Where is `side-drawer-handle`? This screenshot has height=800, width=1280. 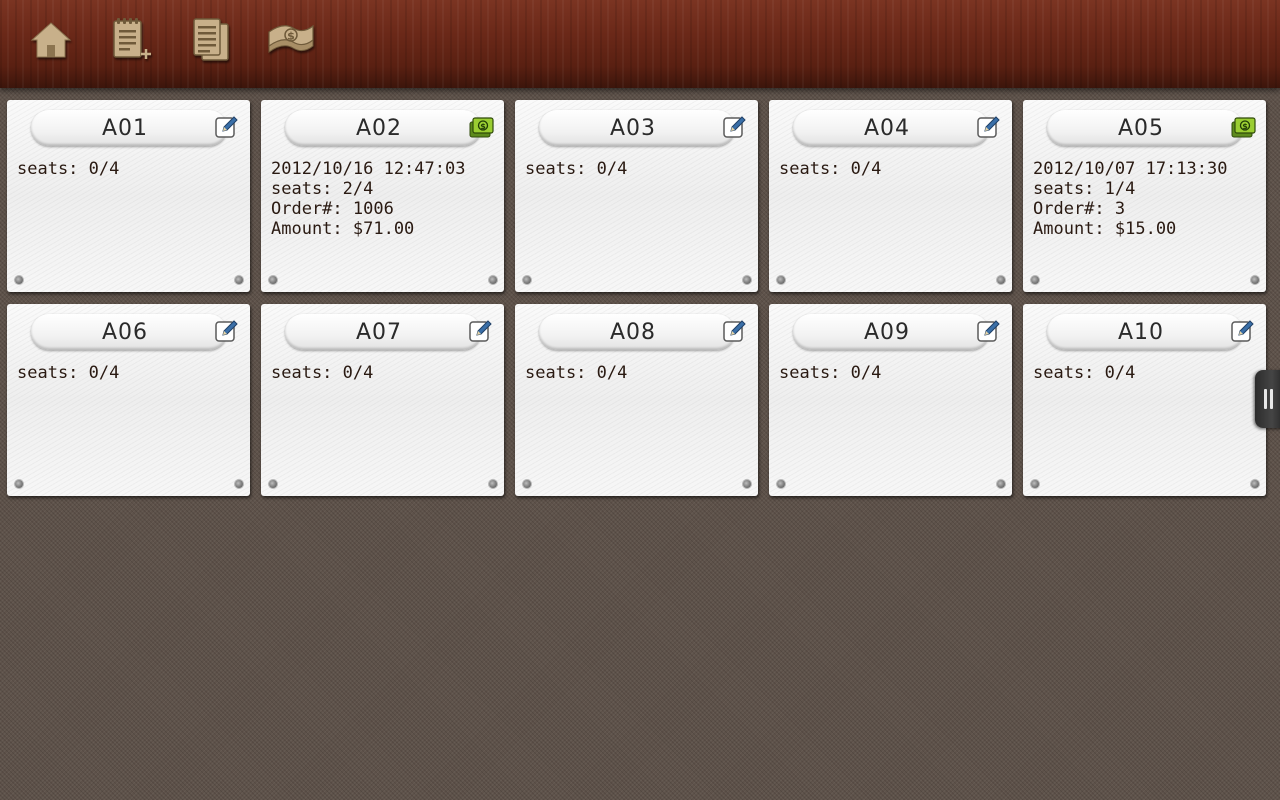 side-drawer-handle is located at coordinates (1267, 399).